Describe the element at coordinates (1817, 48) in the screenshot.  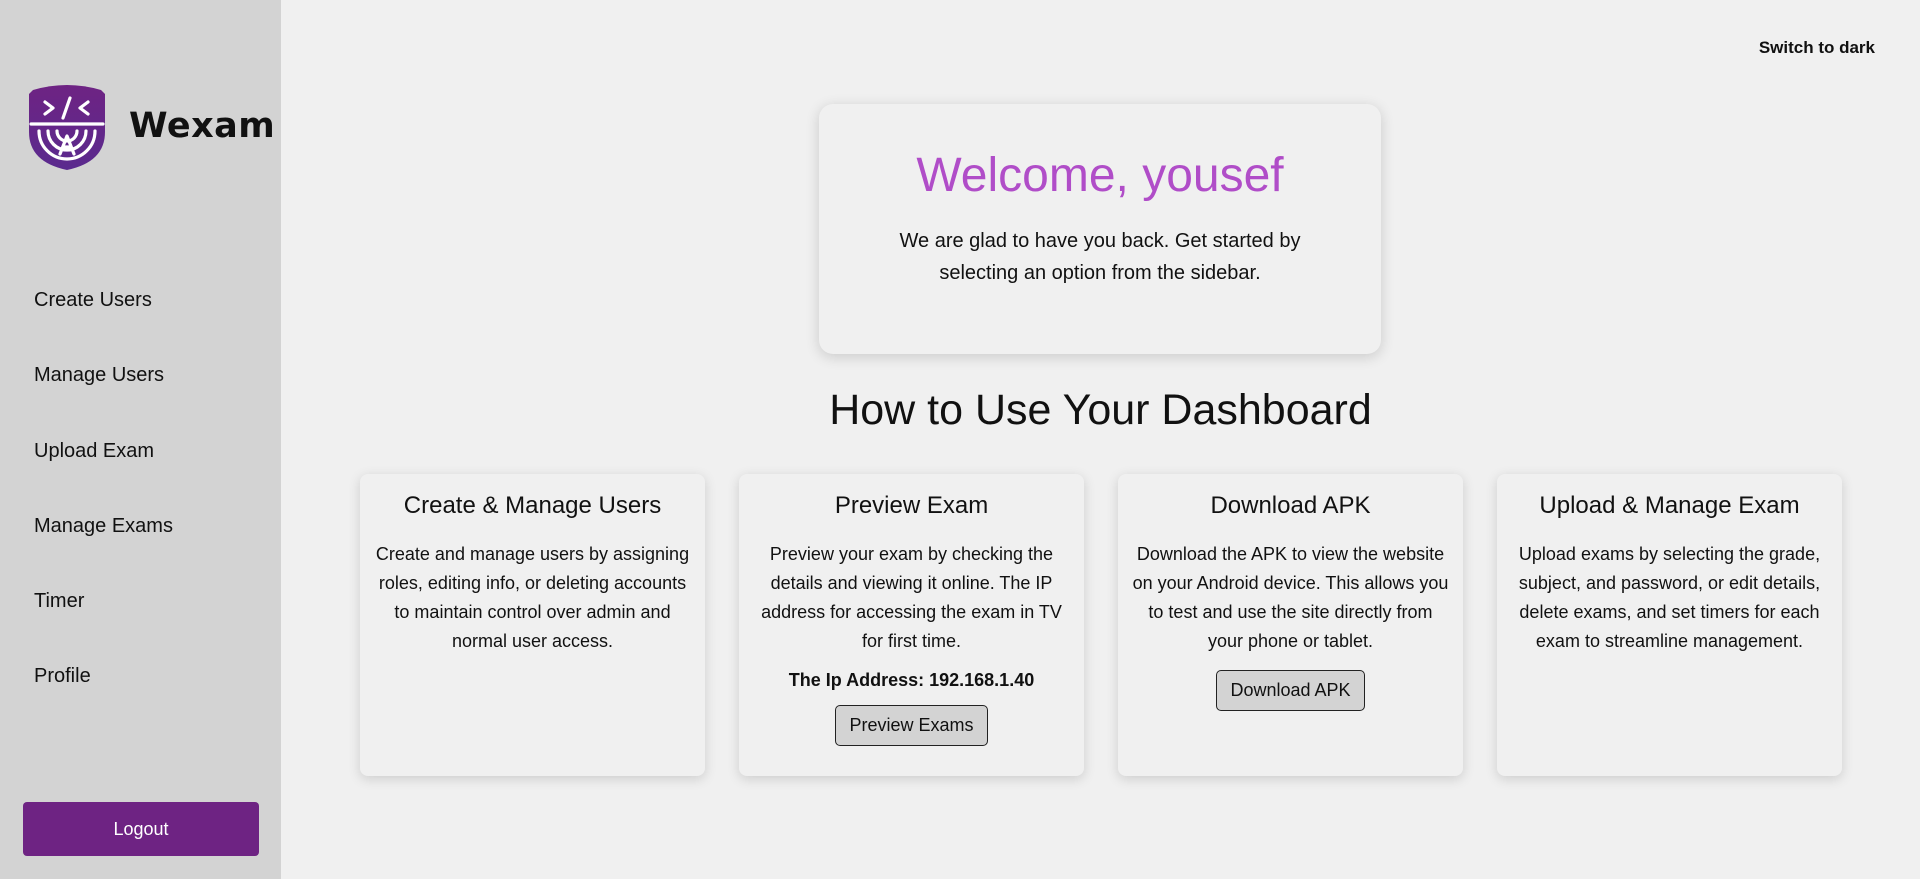
I see `theme-toggle-button: Switch to dark` at that location.